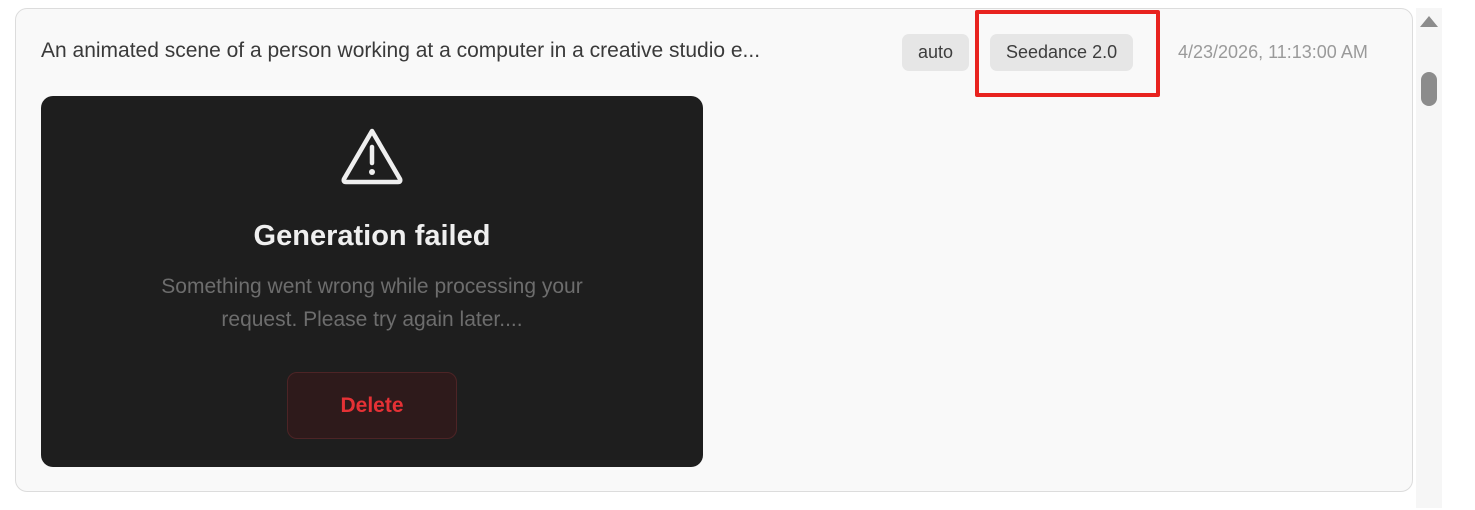  I want to click on scroll-thumb, so click(1429, 89).